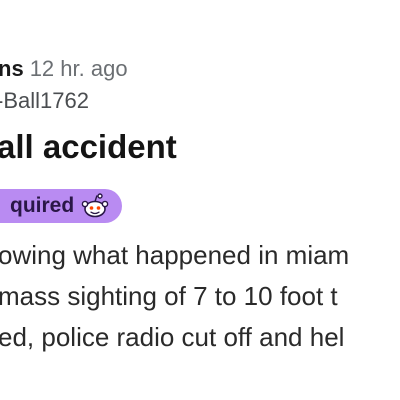 This screenshot has height=400, width=400. I want to click on post-timestamp: 12 hr. ago, so click(78, 68).